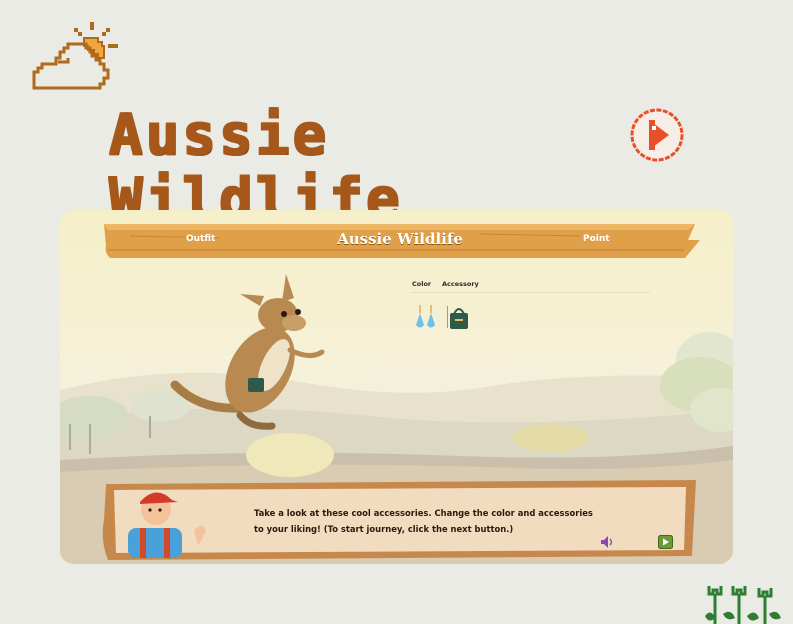 The height and width of the screenshot is (624, 793). What do you see at coordinates (665, 542) in the screenshot?
I see `next-play-icon` at bounding box center [665, 542].